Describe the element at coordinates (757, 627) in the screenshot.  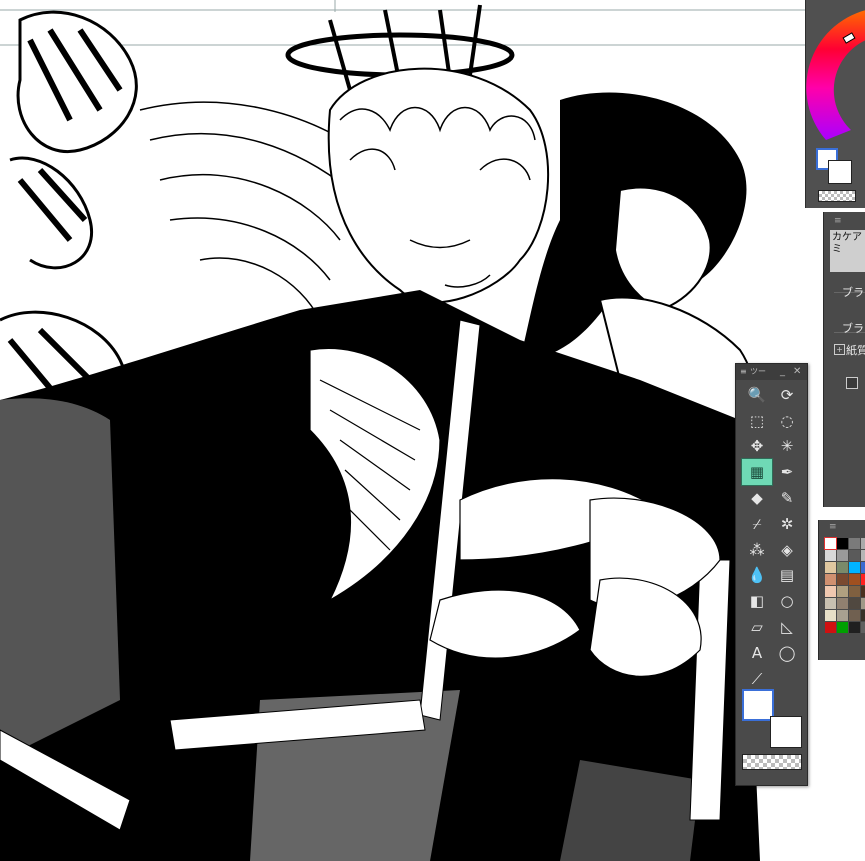
I see `frame-tool-icon: ▱` at that location.